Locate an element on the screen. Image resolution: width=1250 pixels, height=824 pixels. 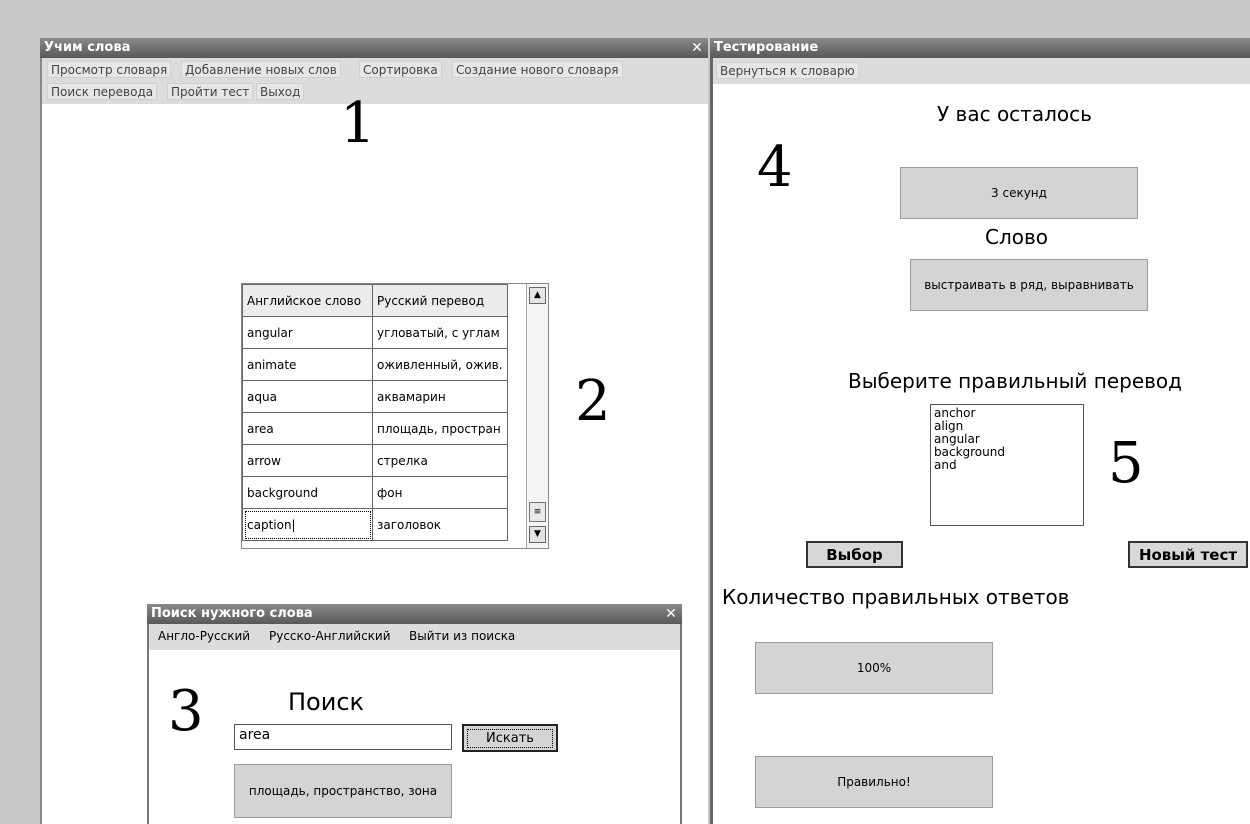
word-label: Слово is located at coordinates (1017, 237).